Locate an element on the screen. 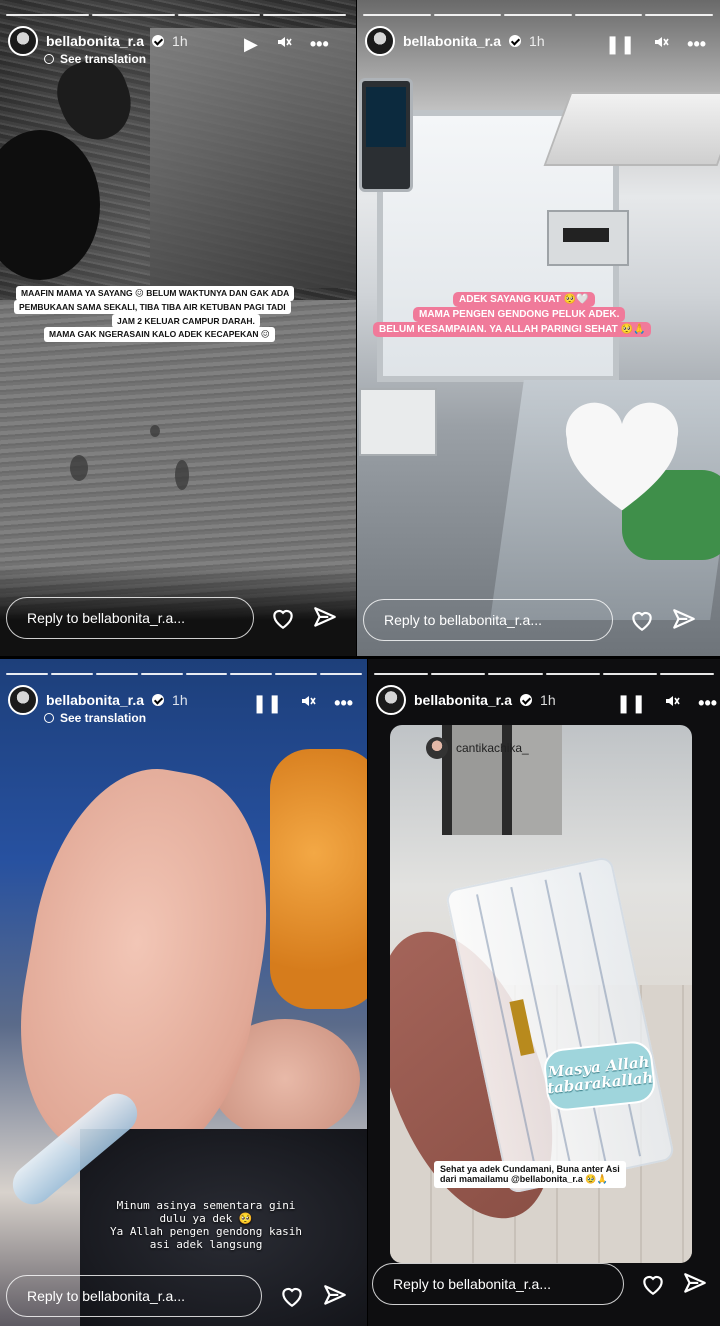  story-caption-line: MAMA PENGEN GENDONG PELUK ADEK. is located at coordinates (519, 314).